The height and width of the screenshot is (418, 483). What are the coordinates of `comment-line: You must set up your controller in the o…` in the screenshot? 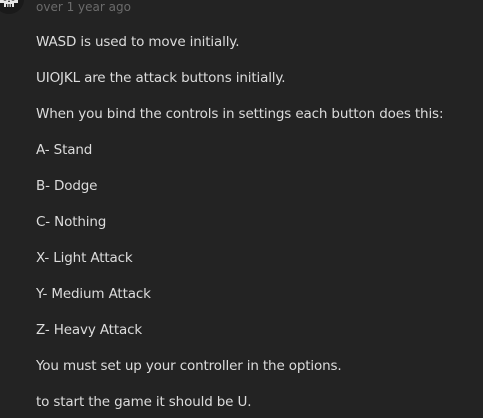 It's located at (189, 366).